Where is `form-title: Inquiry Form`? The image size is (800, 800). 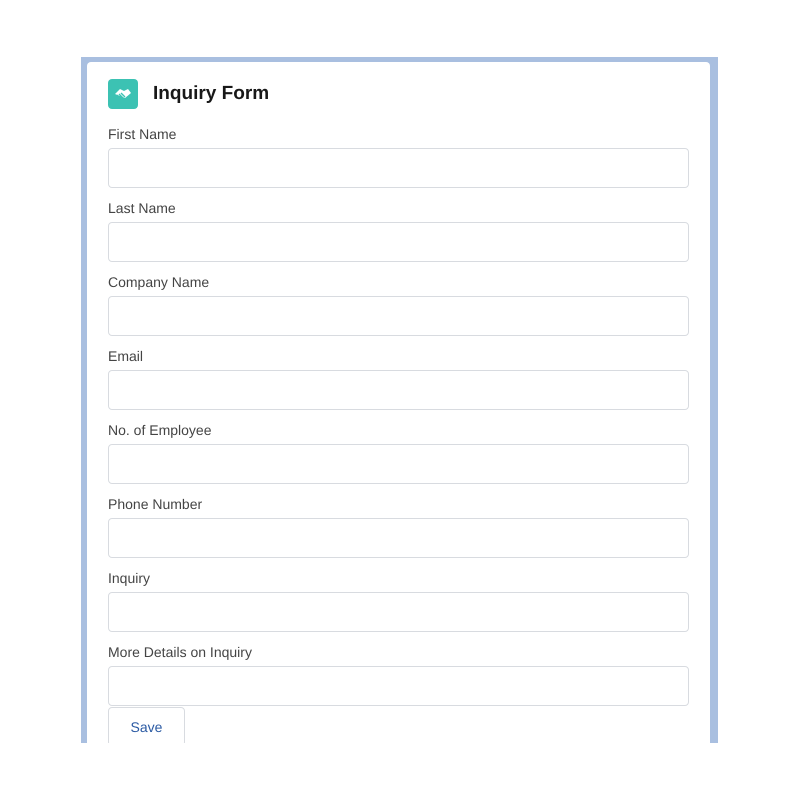 form-title: Inquiry Form is located at coordinates (211, 94).